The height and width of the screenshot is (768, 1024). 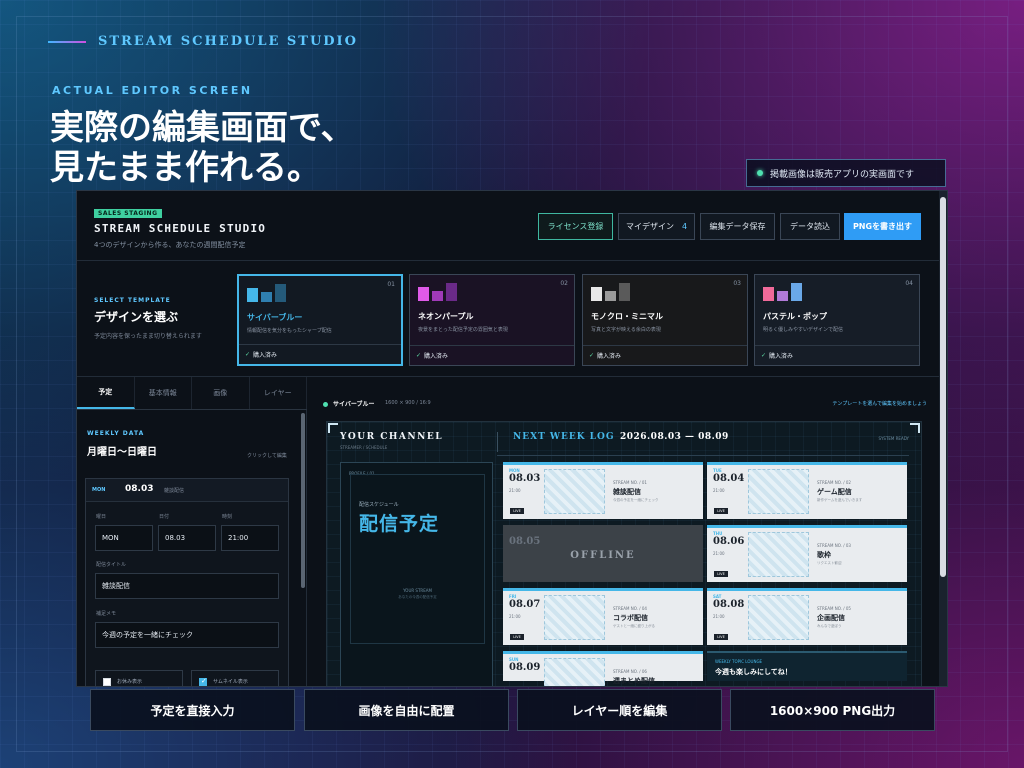 I want to click on offline-label: OFFLINE, so click(x=603, y=555).